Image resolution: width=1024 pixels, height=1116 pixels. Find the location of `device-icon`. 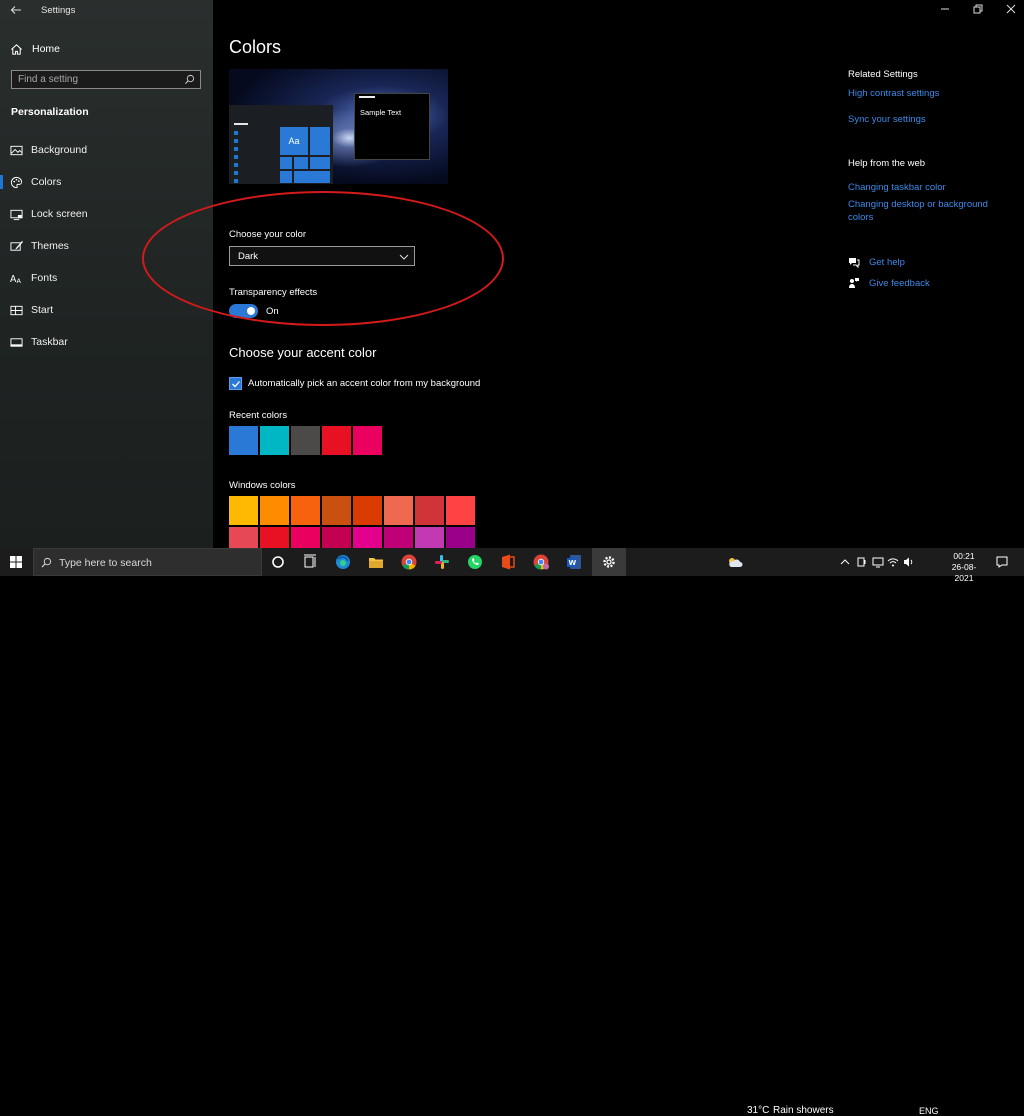

device-icon is located at coordinates (862, 562).